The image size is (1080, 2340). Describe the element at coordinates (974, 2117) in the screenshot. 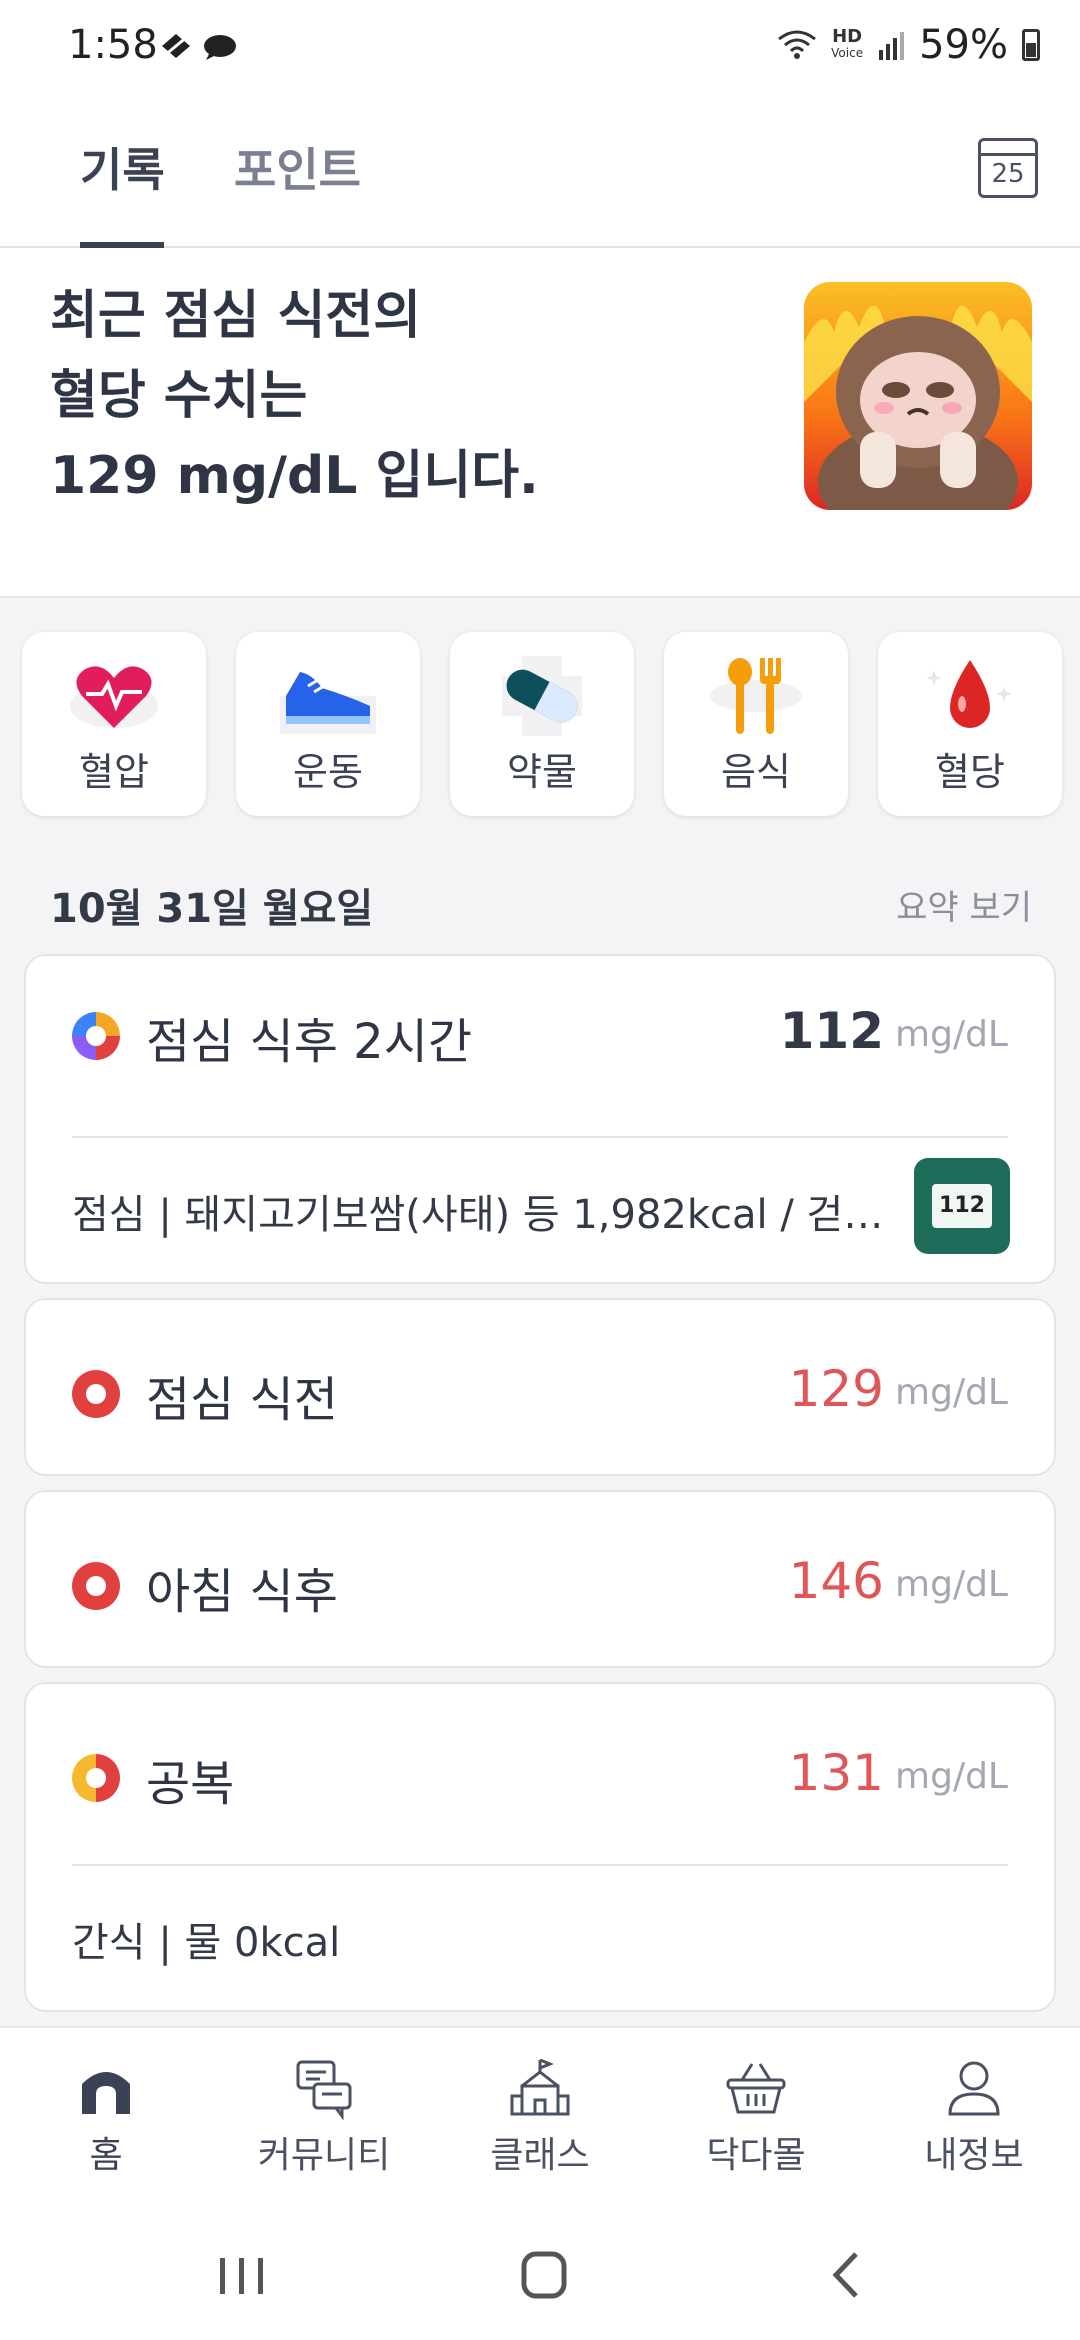

I see `nav-my-info: 내정보` at that location.